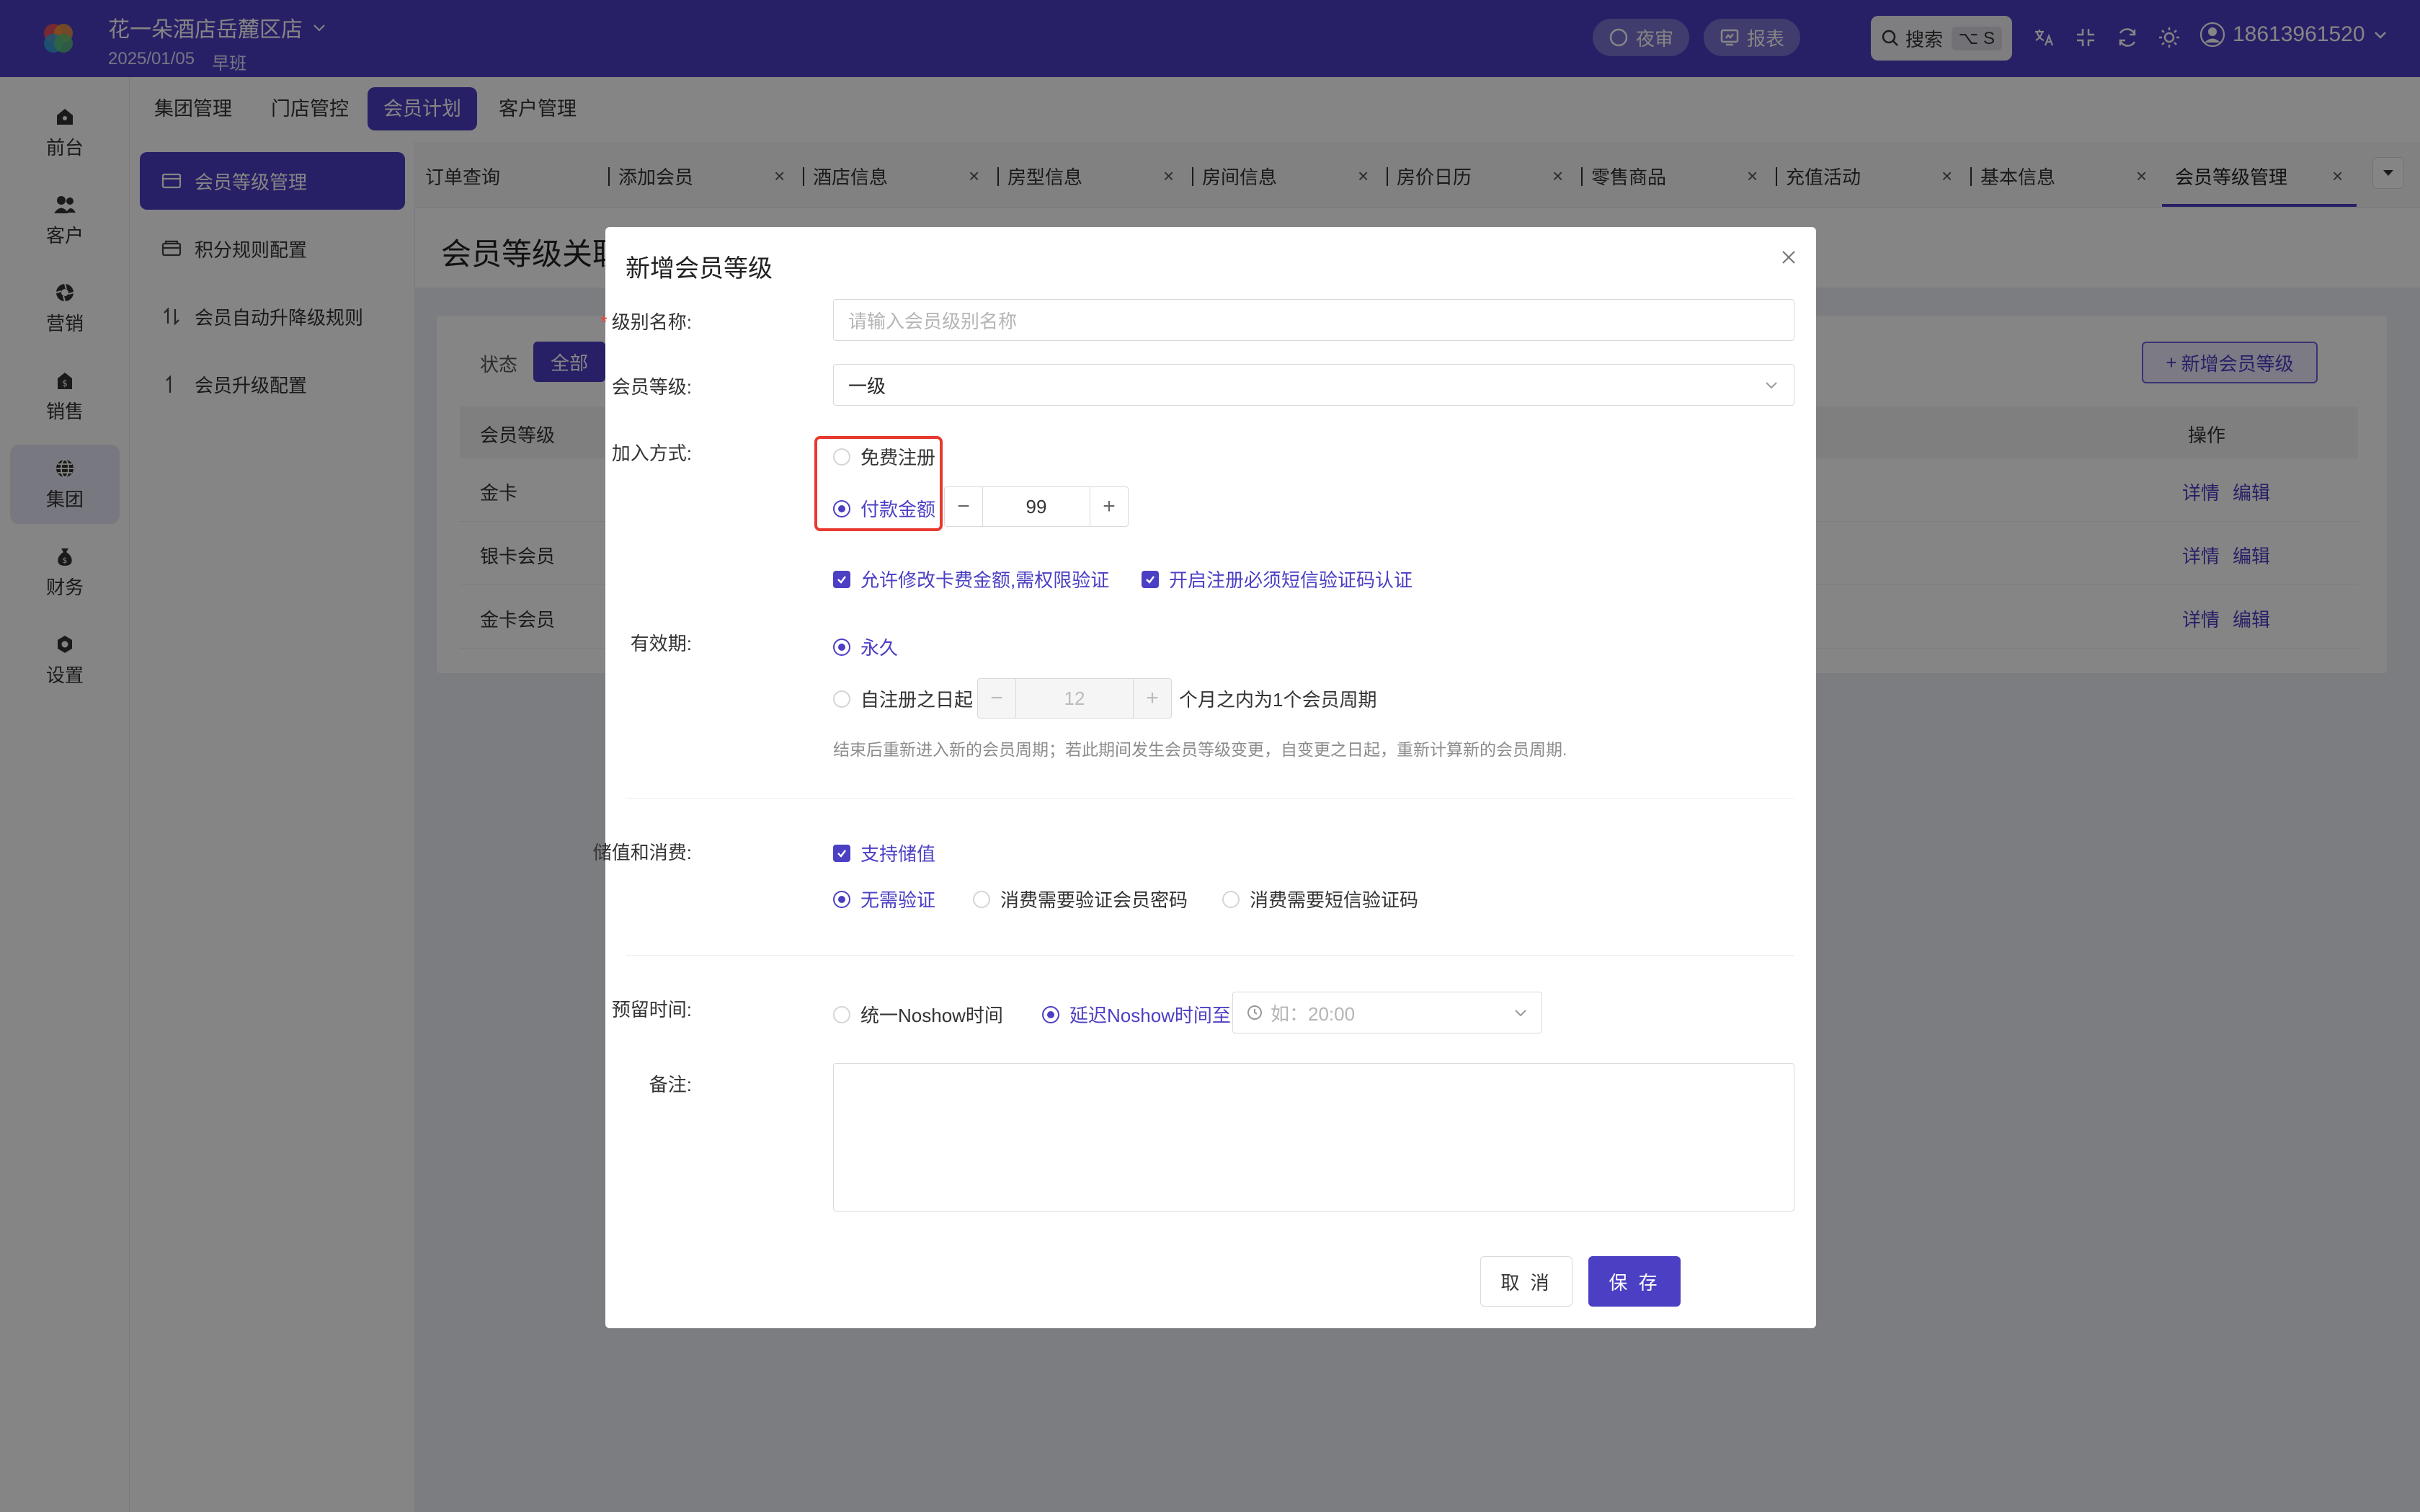 This screenshot has height=1512, width=2420. I want to click on validity-suffix-label: 个月之内为1个会员周期, so click(1278, 700).